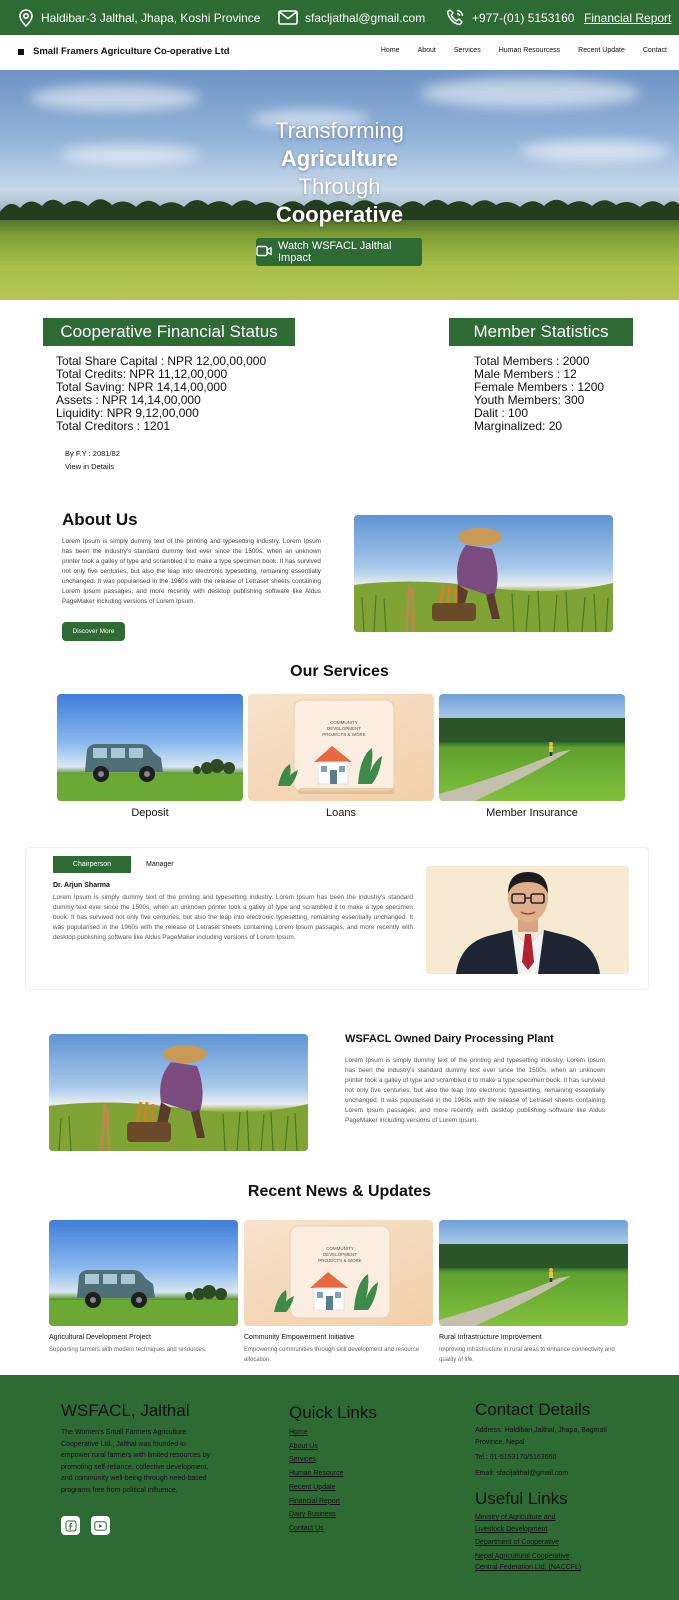 This screenshot has height=1600, width=679. Describe the element at coordinates (81, 885) in the screenshot. I see `chairperson-name: Dr. Arjun Sharma` at that location.